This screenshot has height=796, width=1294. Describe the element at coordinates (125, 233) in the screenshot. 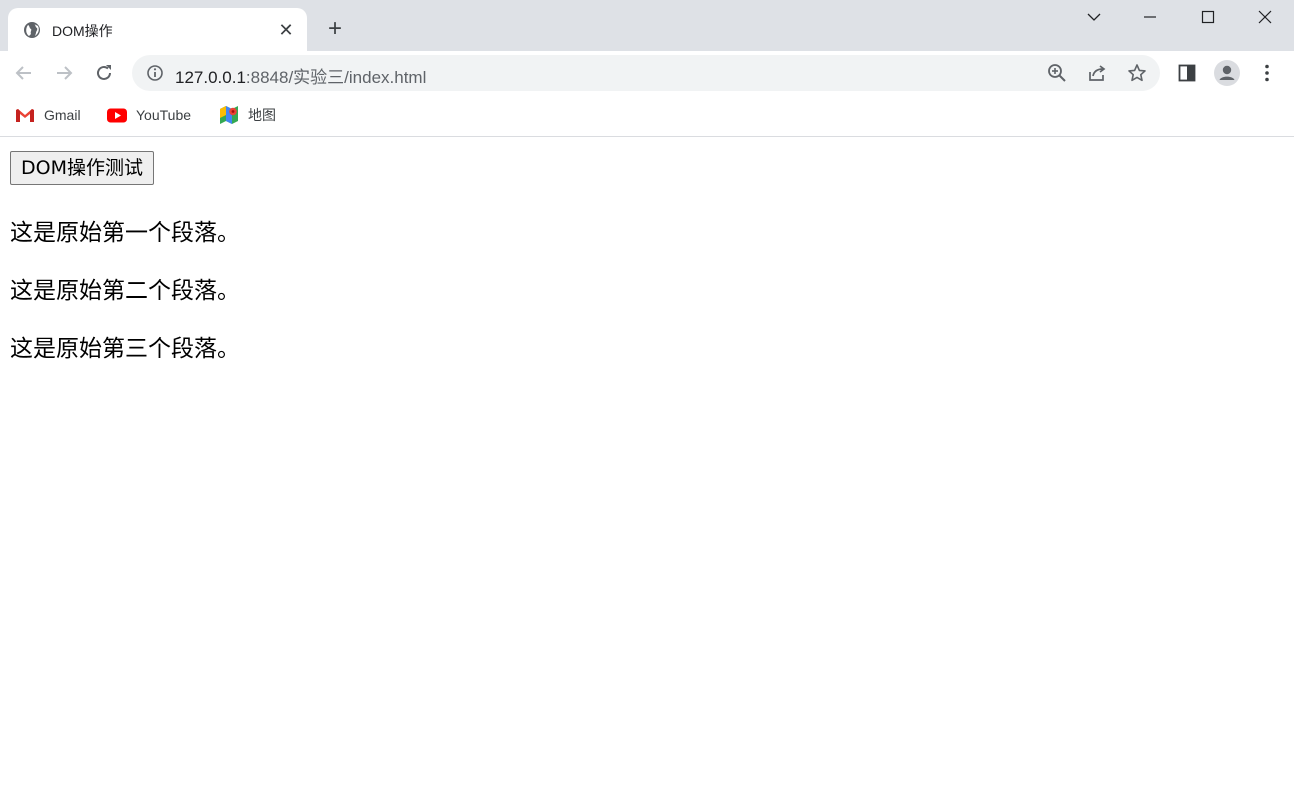

I see `paragraph-1: 这是原始第一个段落。` at that location.